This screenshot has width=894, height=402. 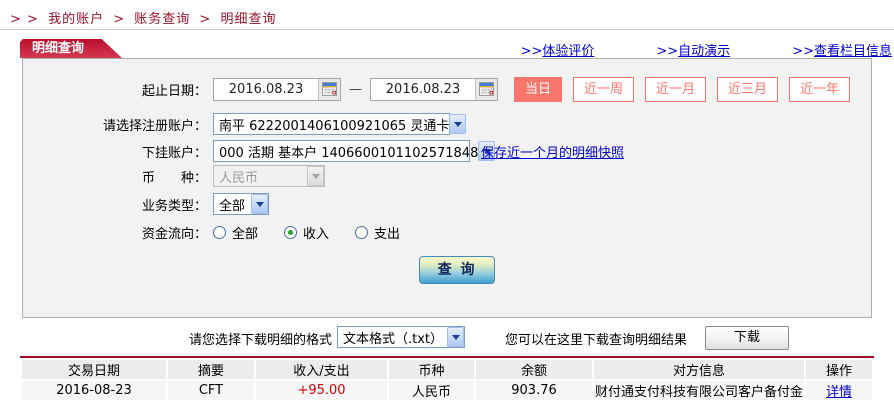 I want to click on fund-flow-income-radio: 收入, so click(x=306, y=232).